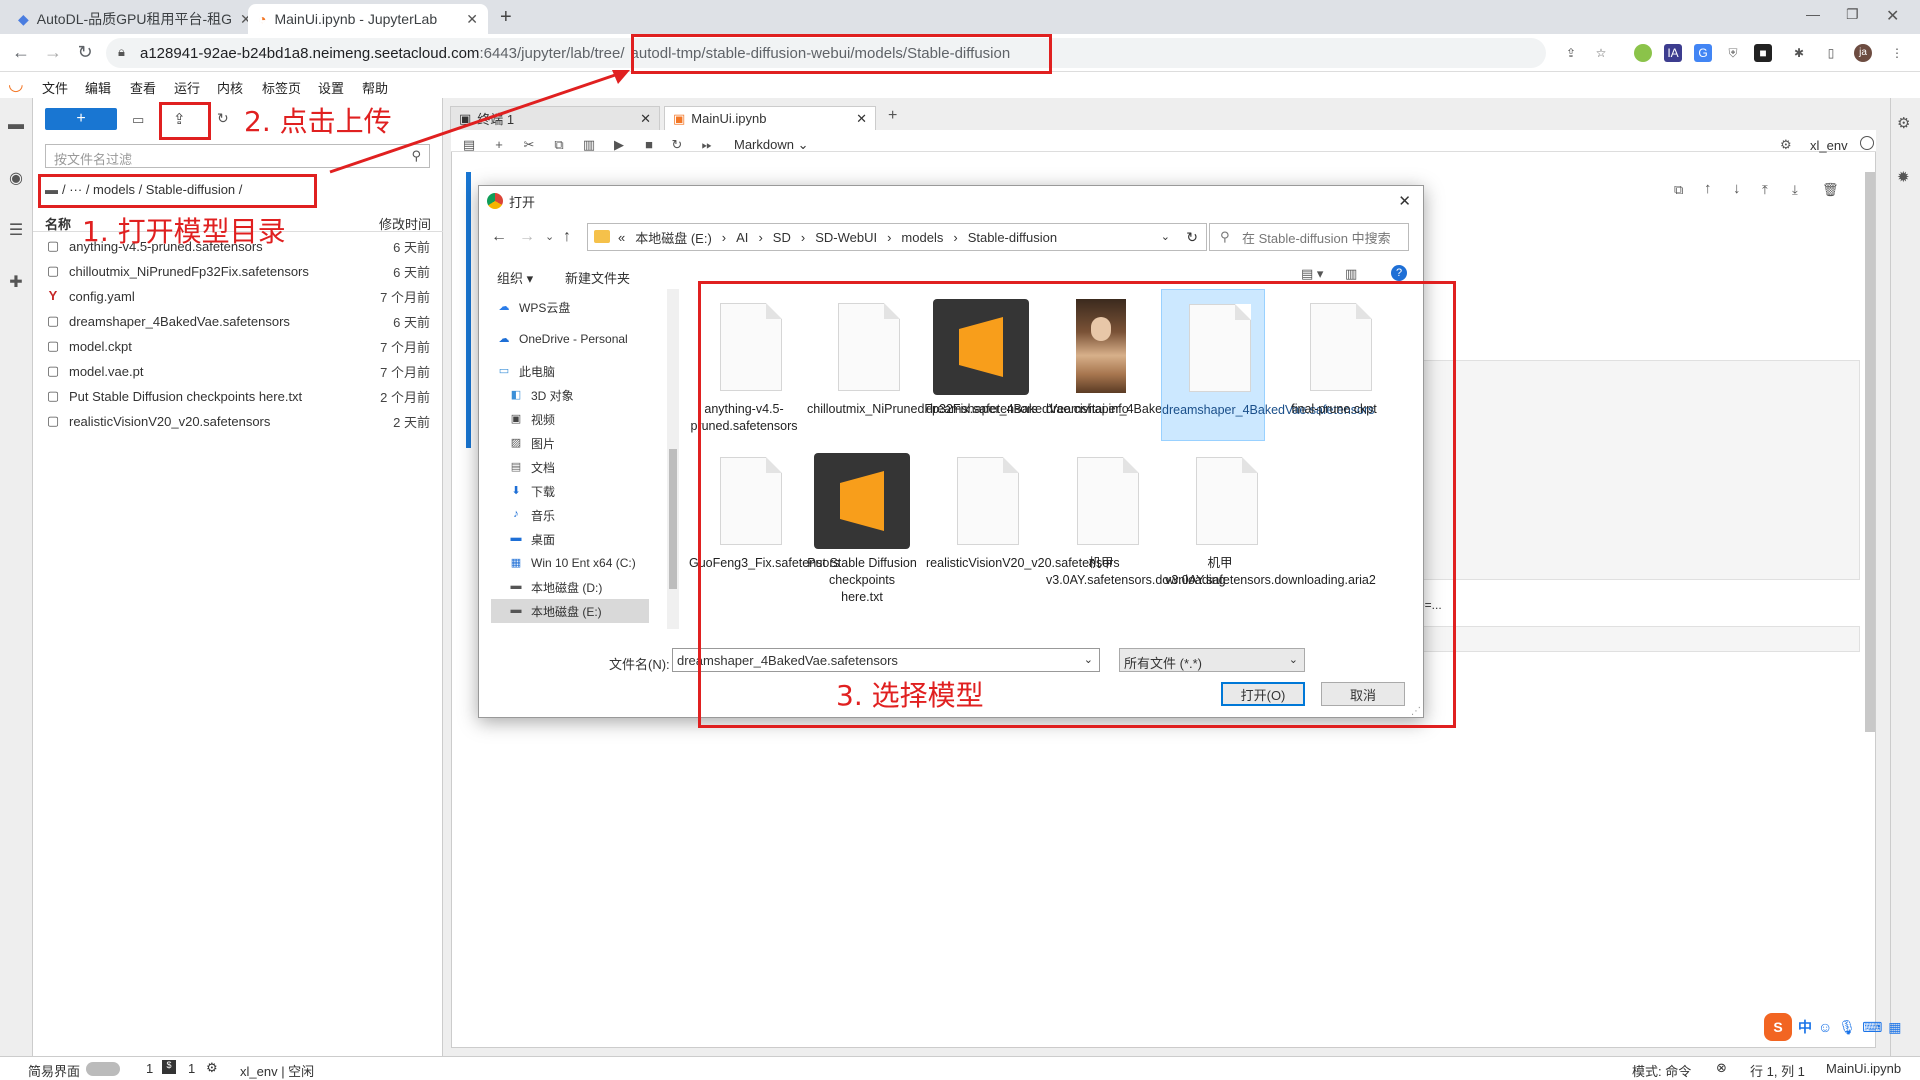  Describe the element at coordinates (184, 231) in the screenshot. I see `annotation-step1: 1. 打开模型目录` at that location.